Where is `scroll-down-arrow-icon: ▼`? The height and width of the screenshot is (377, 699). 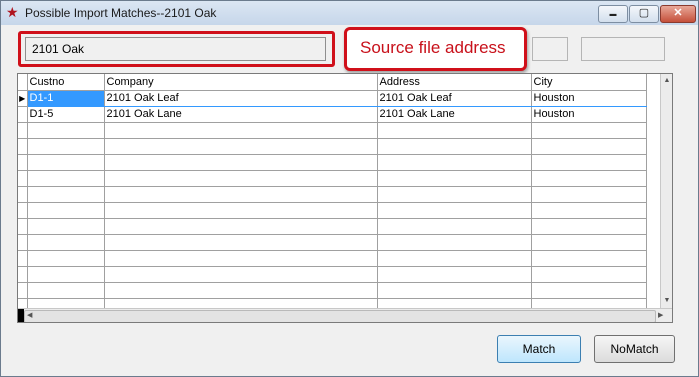
scroll-down-arrow-icon: ▼ is located at coordinates (666, 301).